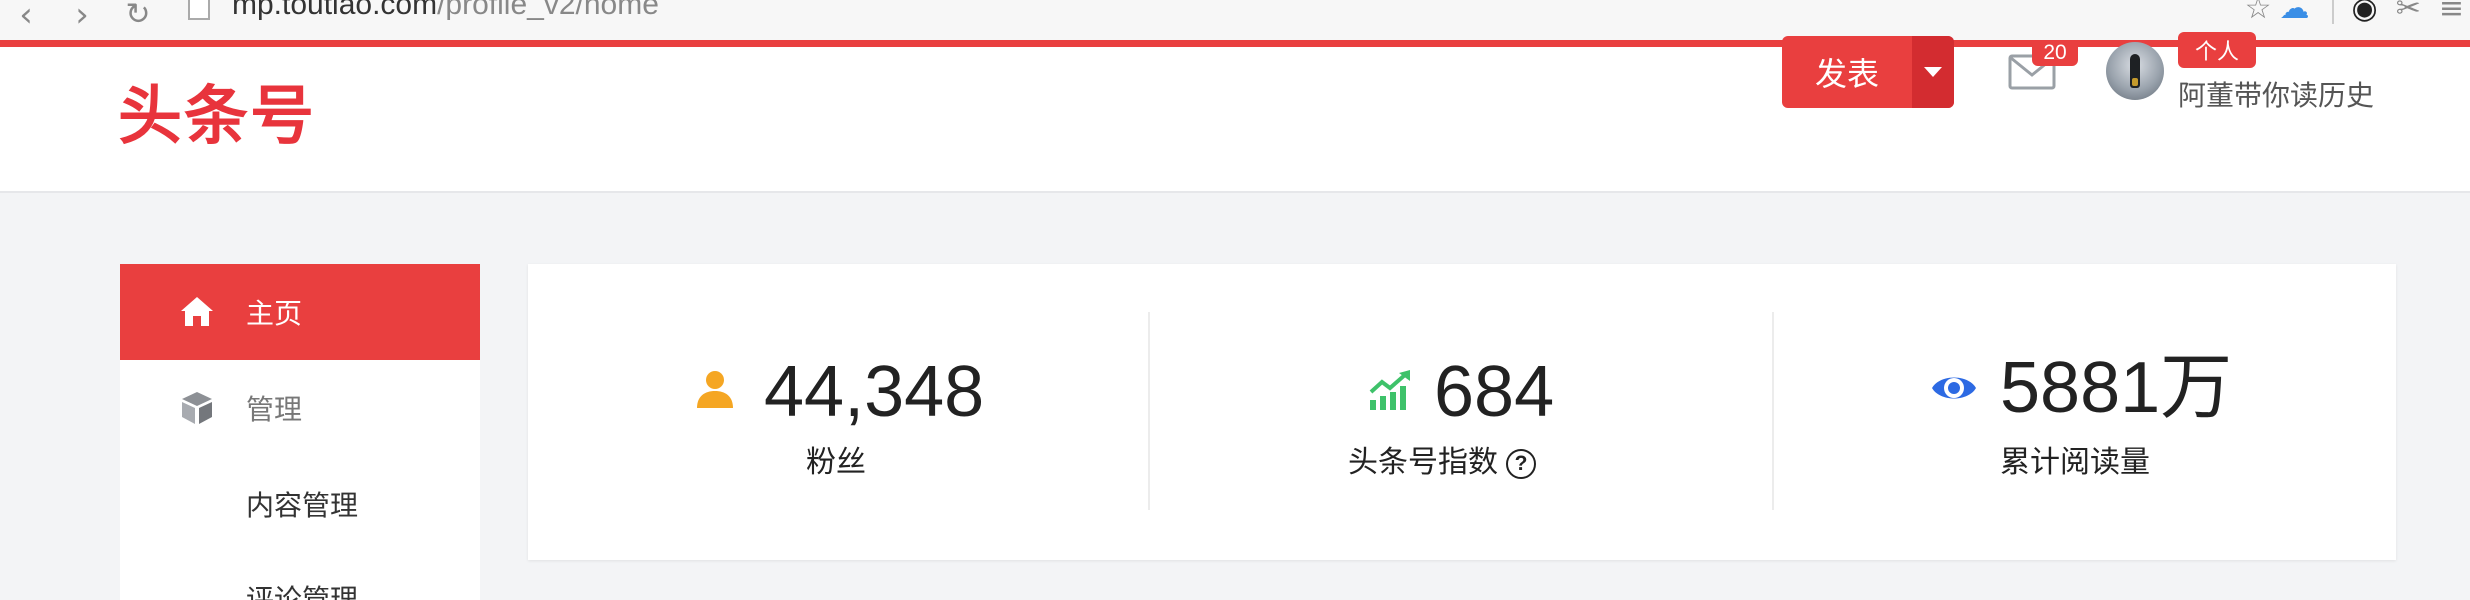 Image resolution: width=2470 pixels, height=600 pixels. Describe the element at coordinates (197, 408) in the screenshot. I see `box-icon` at that location.